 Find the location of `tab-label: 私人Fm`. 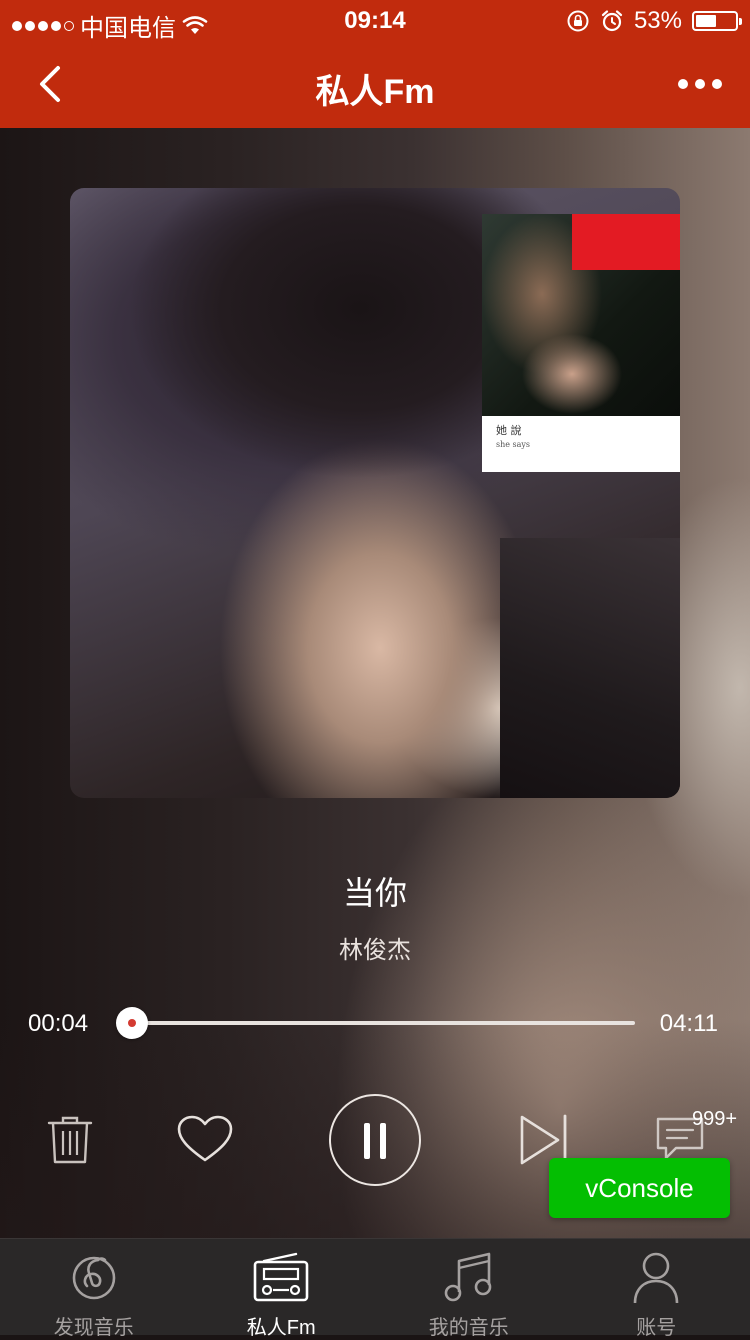

tab-label: 私人Fm is located at coordinates (282, 1325).